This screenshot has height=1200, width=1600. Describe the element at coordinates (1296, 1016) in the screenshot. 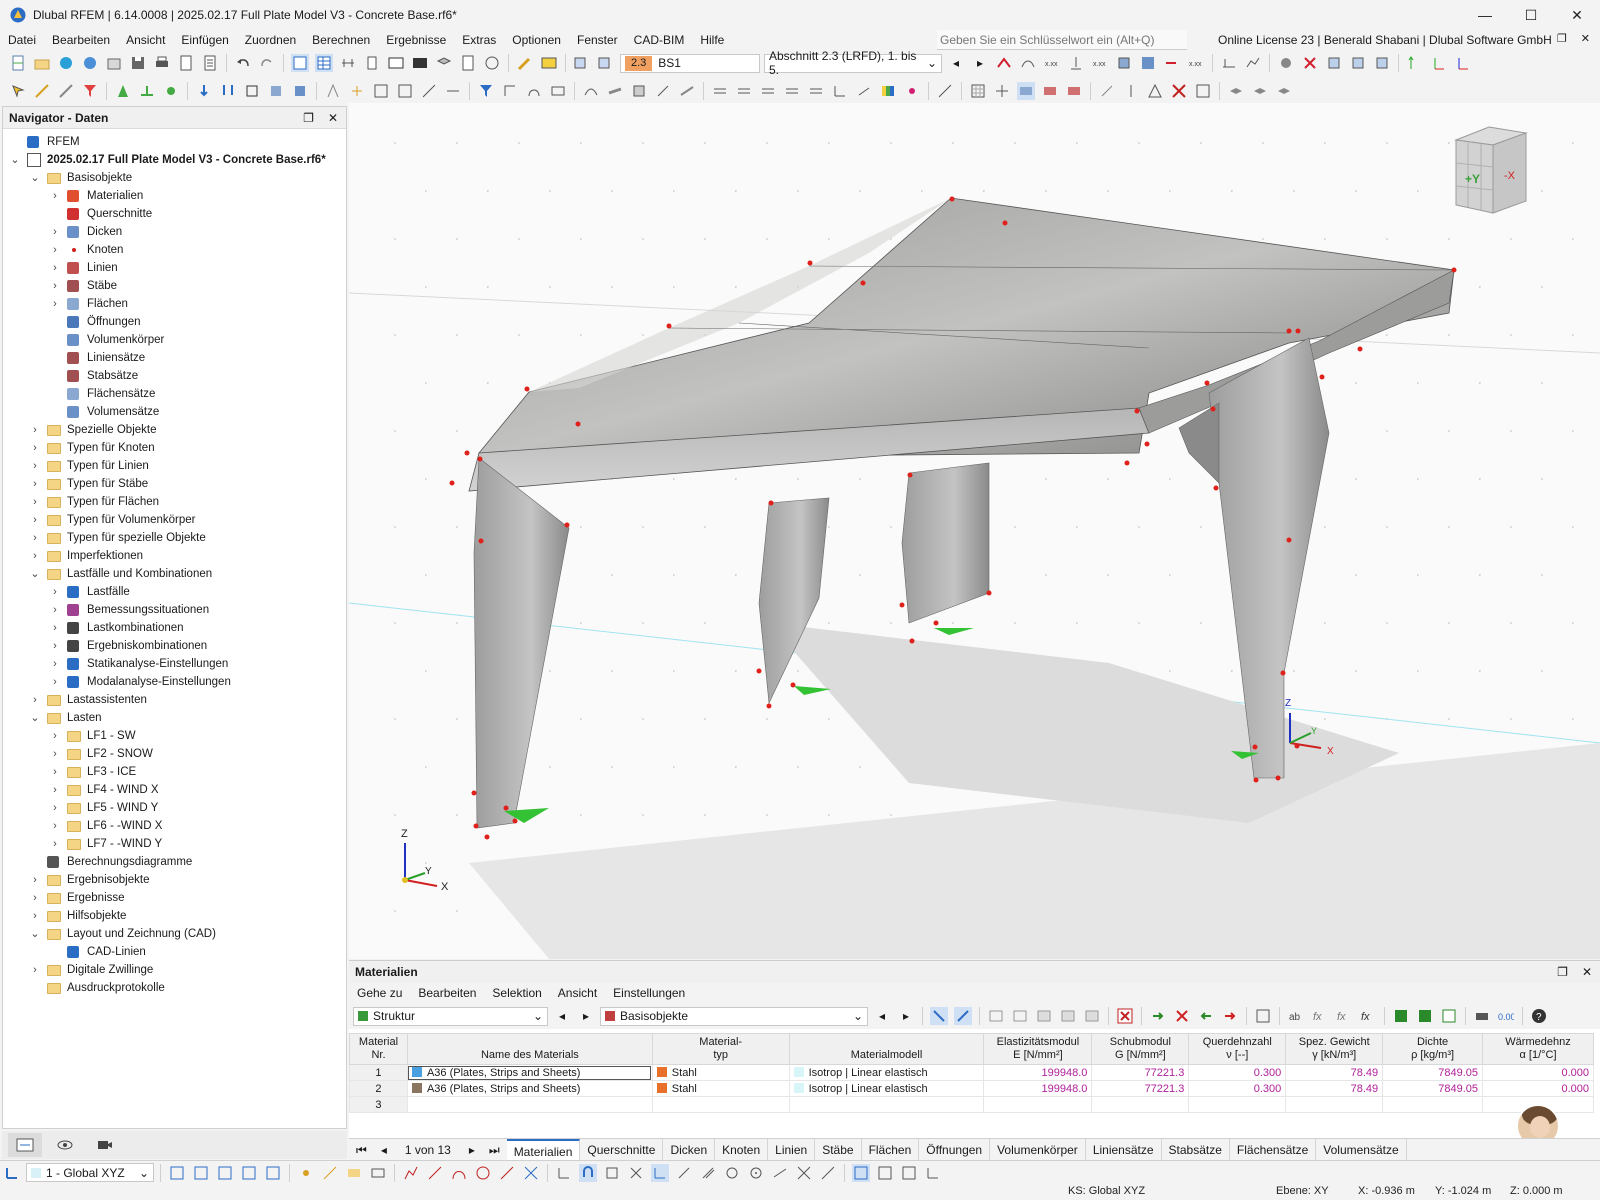

I see `text-format-icon: ab` at that location.